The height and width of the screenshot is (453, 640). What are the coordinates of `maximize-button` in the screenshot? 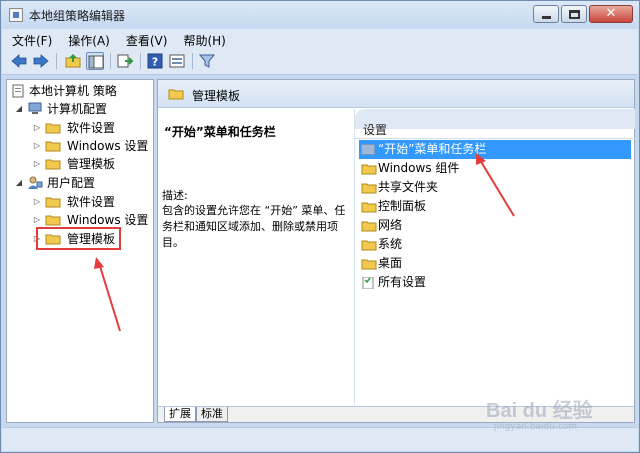 It's located at (574, 14).